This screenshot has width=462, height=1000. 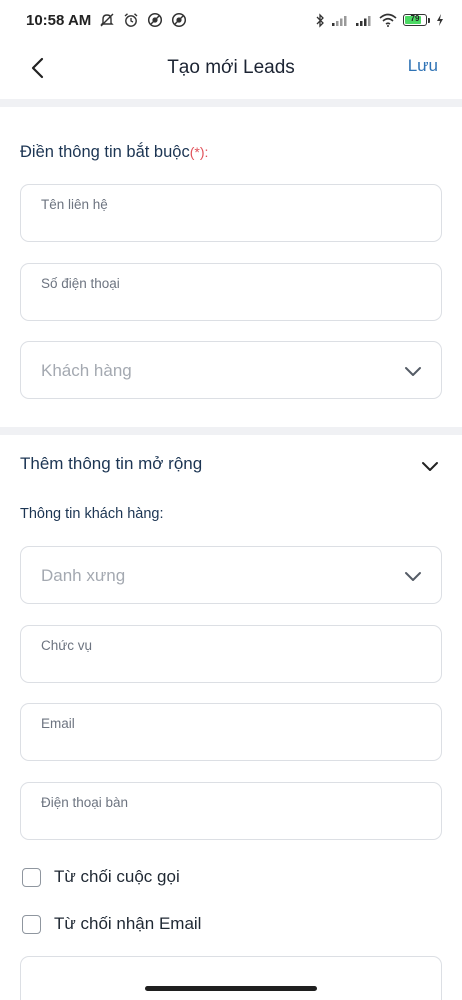 I want to click on decline-email-checkbox-row: Từ chối nhận Email, so click(x=111, y=924).